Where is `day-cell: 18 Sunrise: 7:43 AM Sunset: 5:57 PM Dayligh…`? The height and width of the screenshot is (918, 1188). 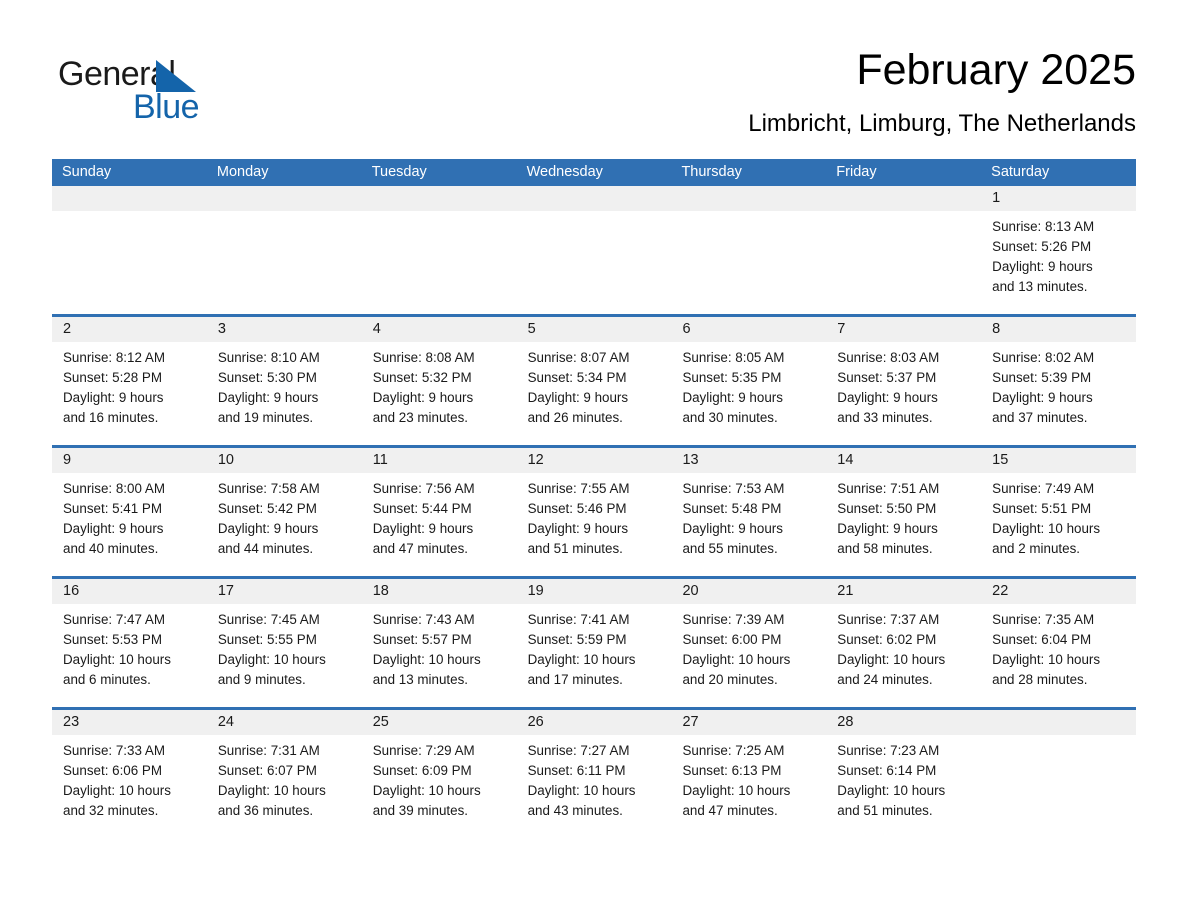
day-cell: 18 Sunrise: 7:43 AM Sunset: 5:57 PM Dayligh… is located at coordinates (439, 643).